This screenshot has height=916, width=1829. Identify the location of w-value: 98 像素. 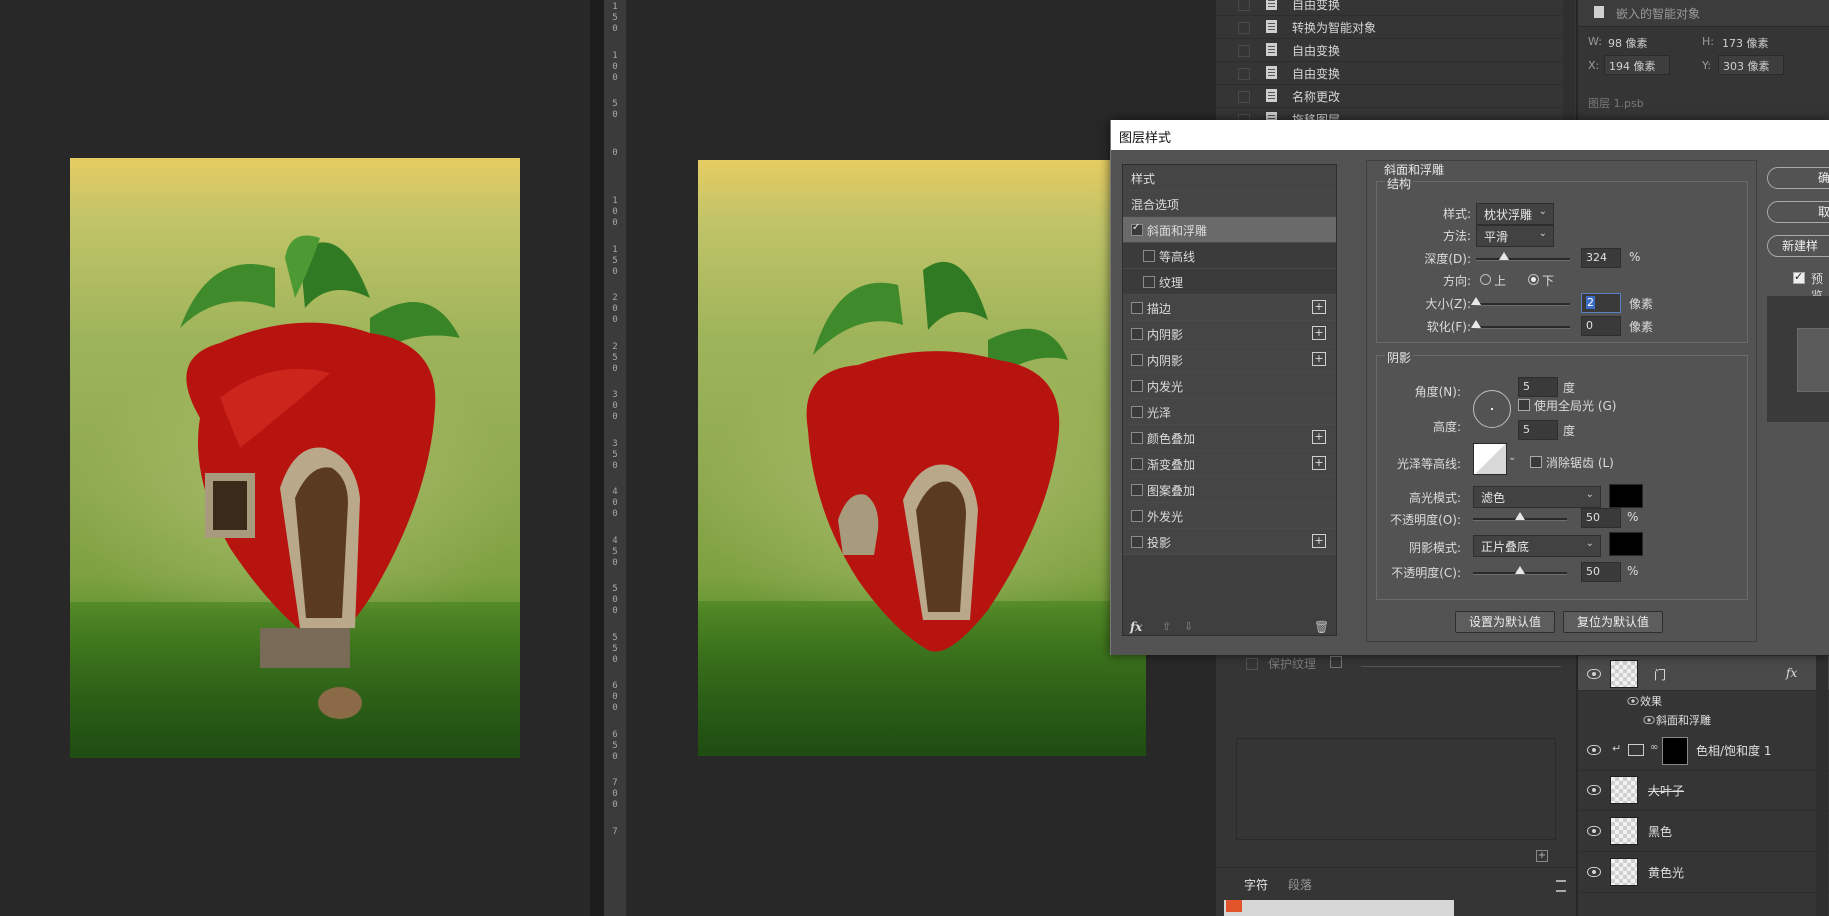
(1628, 43).